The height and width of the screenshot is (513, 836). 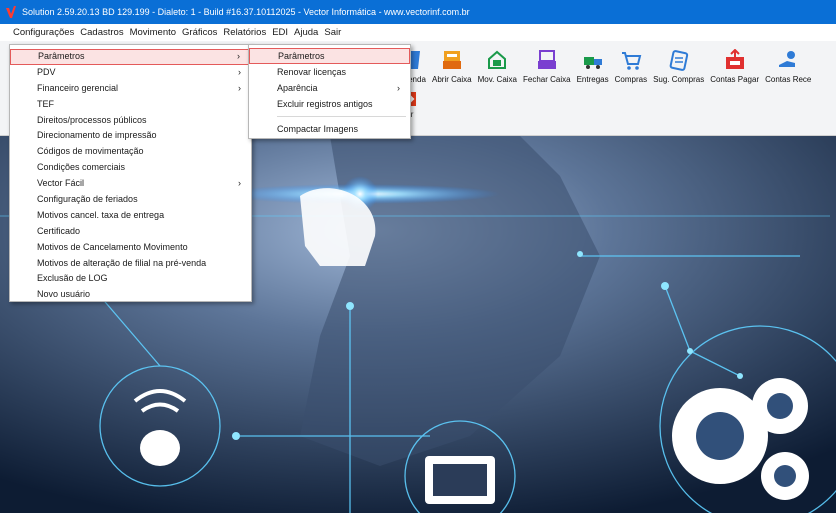 What do you see at coordinates (631, 60) in the screenshot?
I see `cart-icon` at bounding box center [631, 60].